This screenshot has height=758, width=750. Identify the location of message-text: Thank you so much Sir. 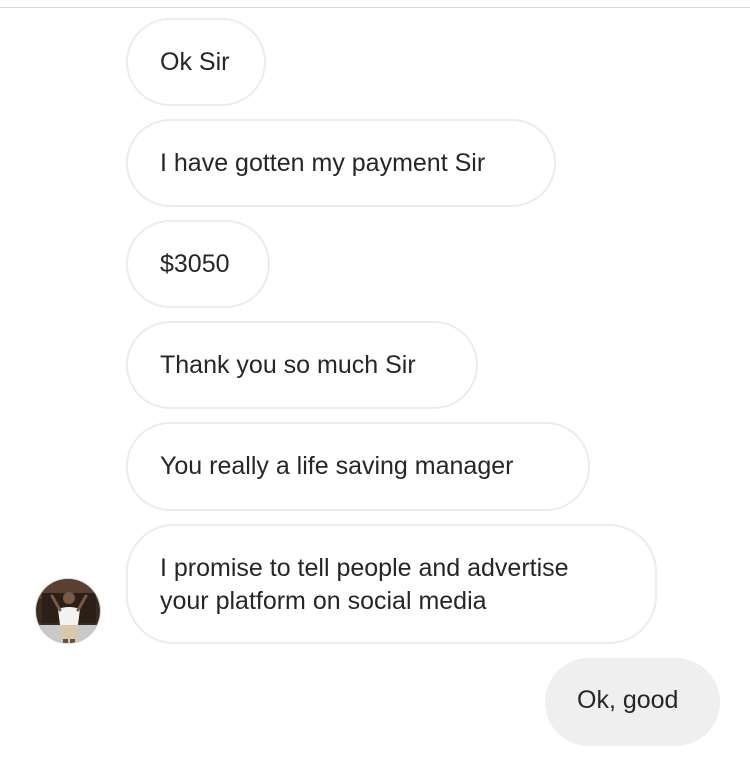
(288, 365).